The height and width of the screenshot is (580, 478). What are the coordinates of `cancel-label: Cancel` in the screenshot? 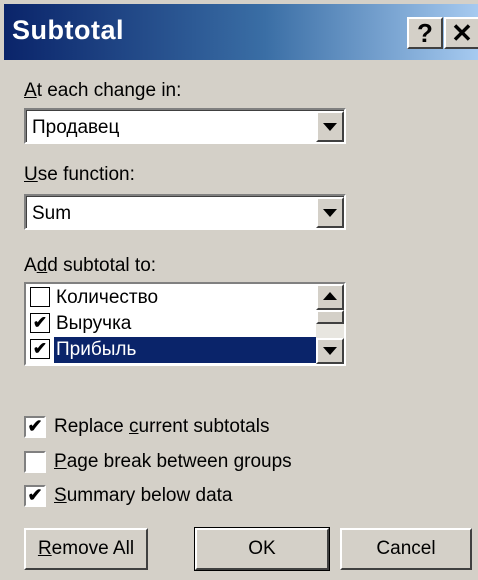 It's located at (406, 548).